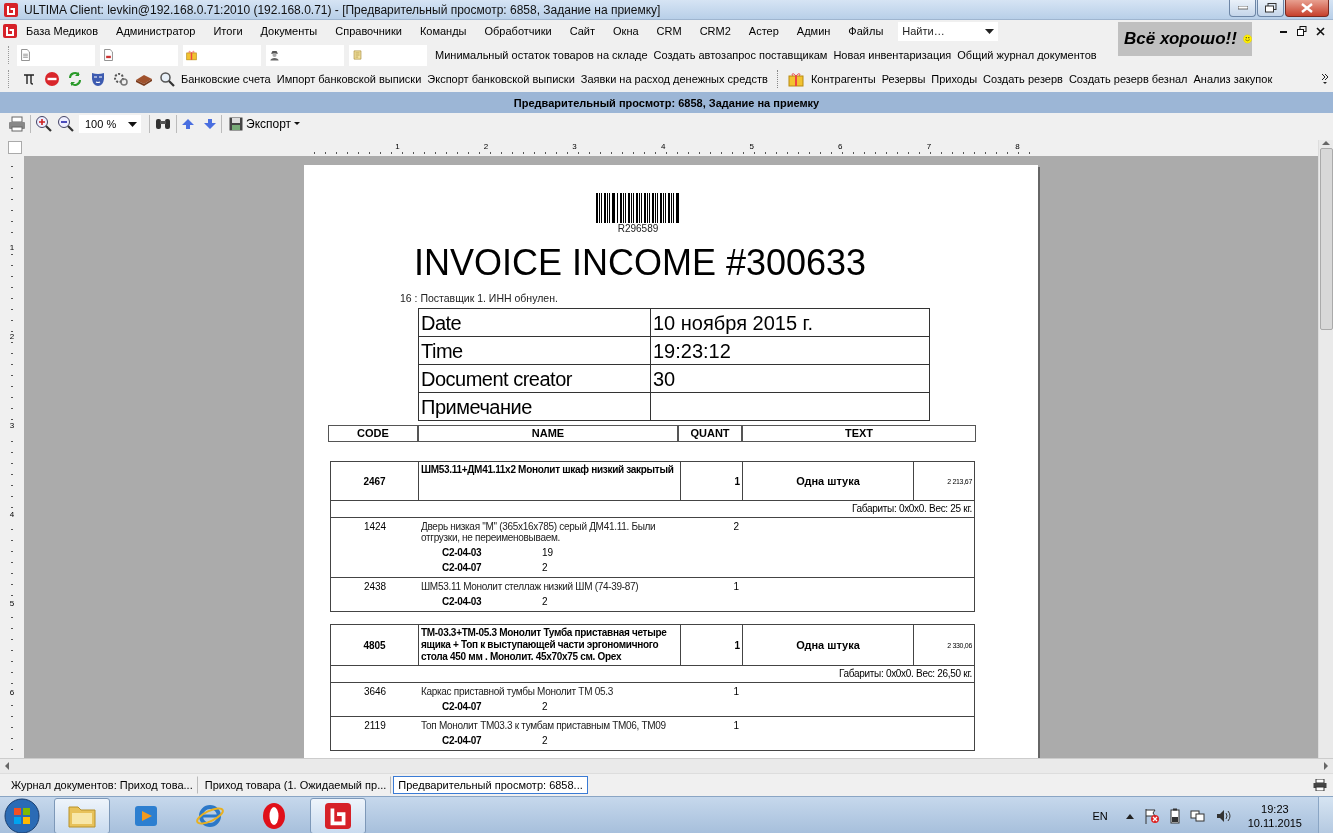 The width and height of the screenshot is (1333, 833). What do you see at coordinates (674, 79) in the screenshot?
I see `toolbar-link: Заявки на расход денежных средств` at bounding box center [674, 79].